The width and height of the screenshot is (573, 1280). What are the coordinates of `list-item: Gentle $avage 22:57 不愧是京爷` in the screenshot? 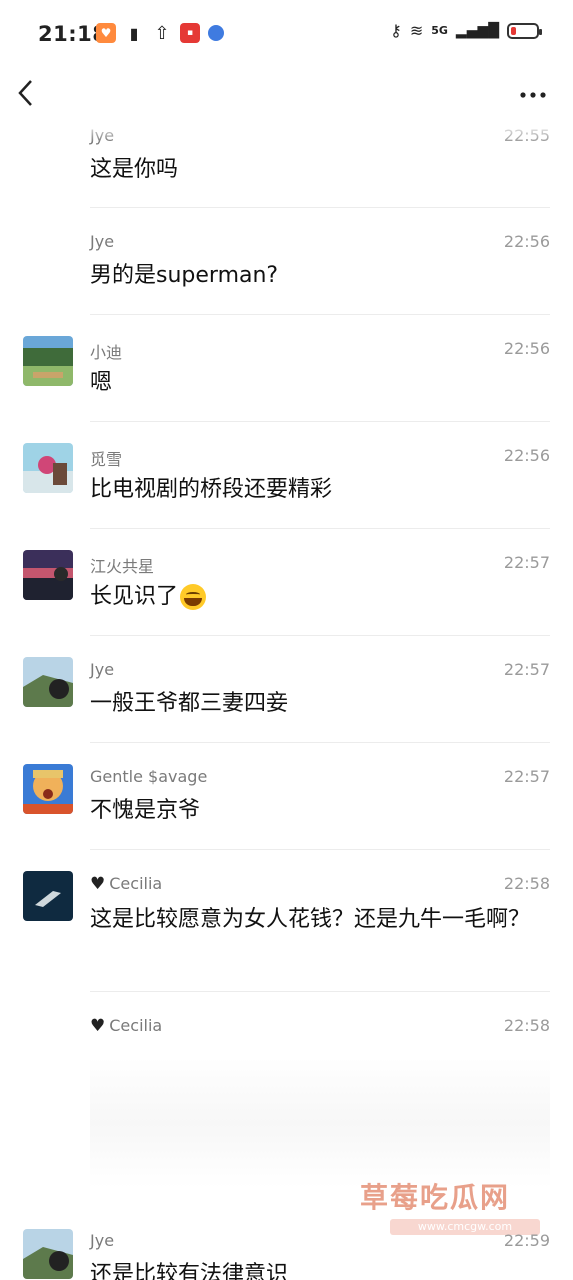 It's located at (286, 809).